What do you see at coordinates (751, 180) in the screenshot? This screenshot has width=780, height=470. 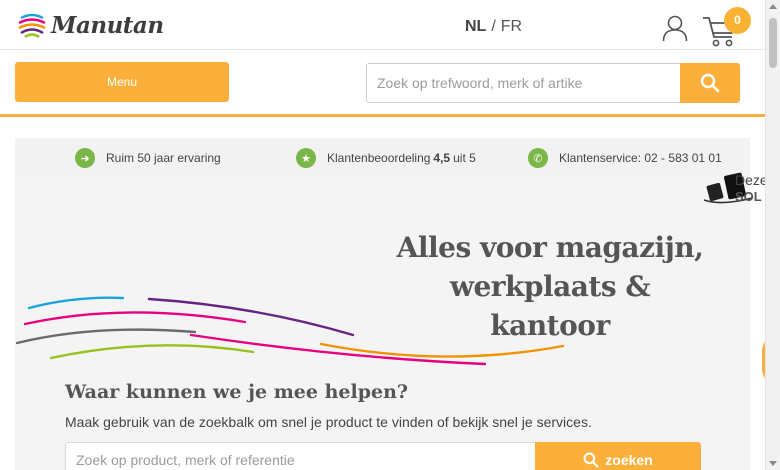 I see `floating-promo-line1: Deze` at bounding box center [751, 180].